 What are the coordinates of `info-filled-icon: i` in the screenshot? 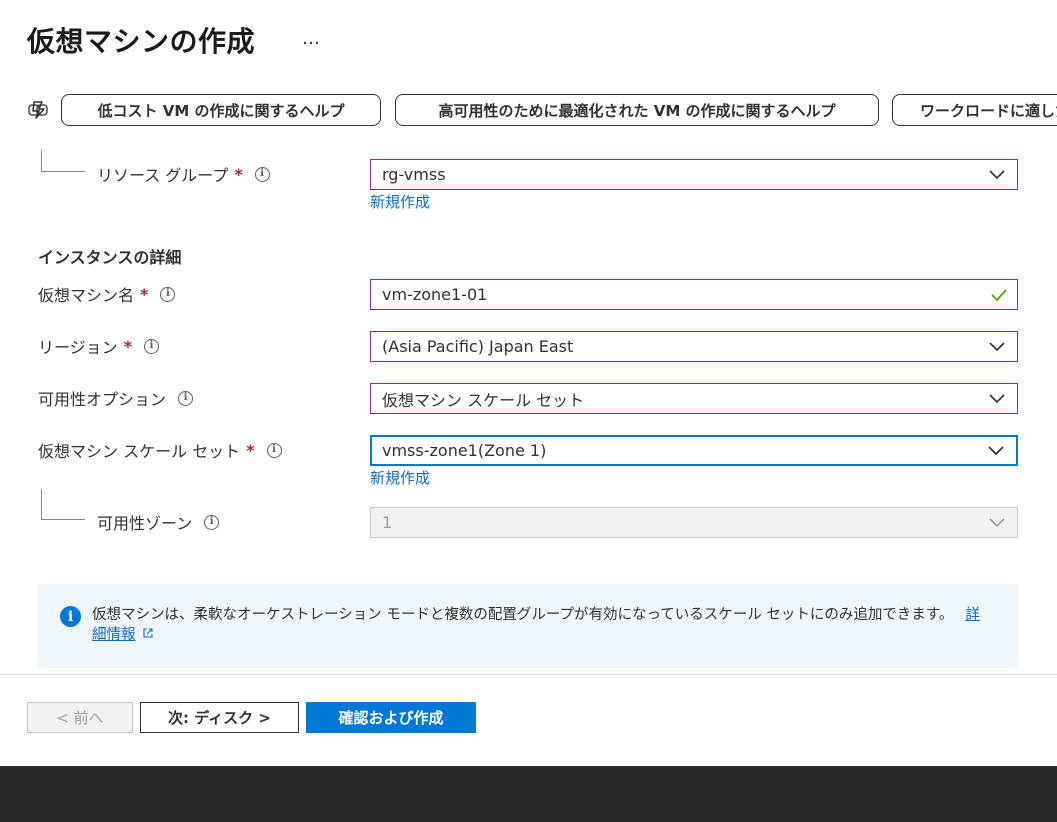 It's located at (70, 616).